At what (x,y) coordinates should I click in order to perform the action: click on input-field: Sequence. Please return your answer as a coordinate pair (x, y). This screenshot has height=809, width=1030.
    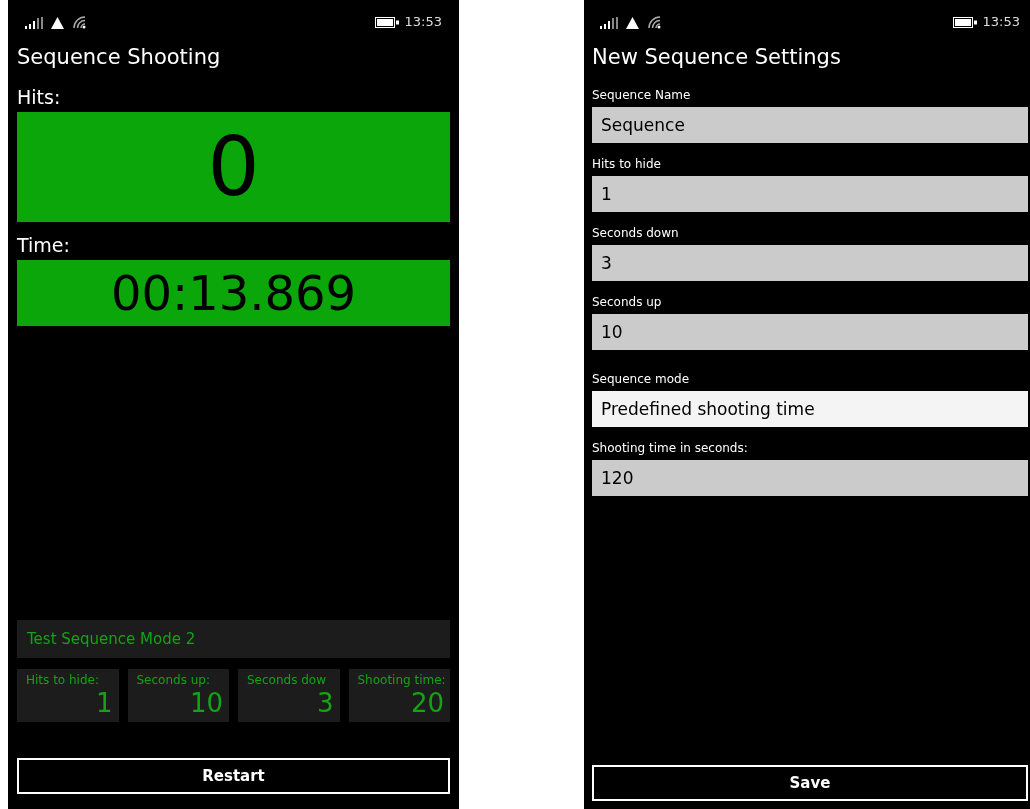
    Looking at the image, I should click on (810, 125).